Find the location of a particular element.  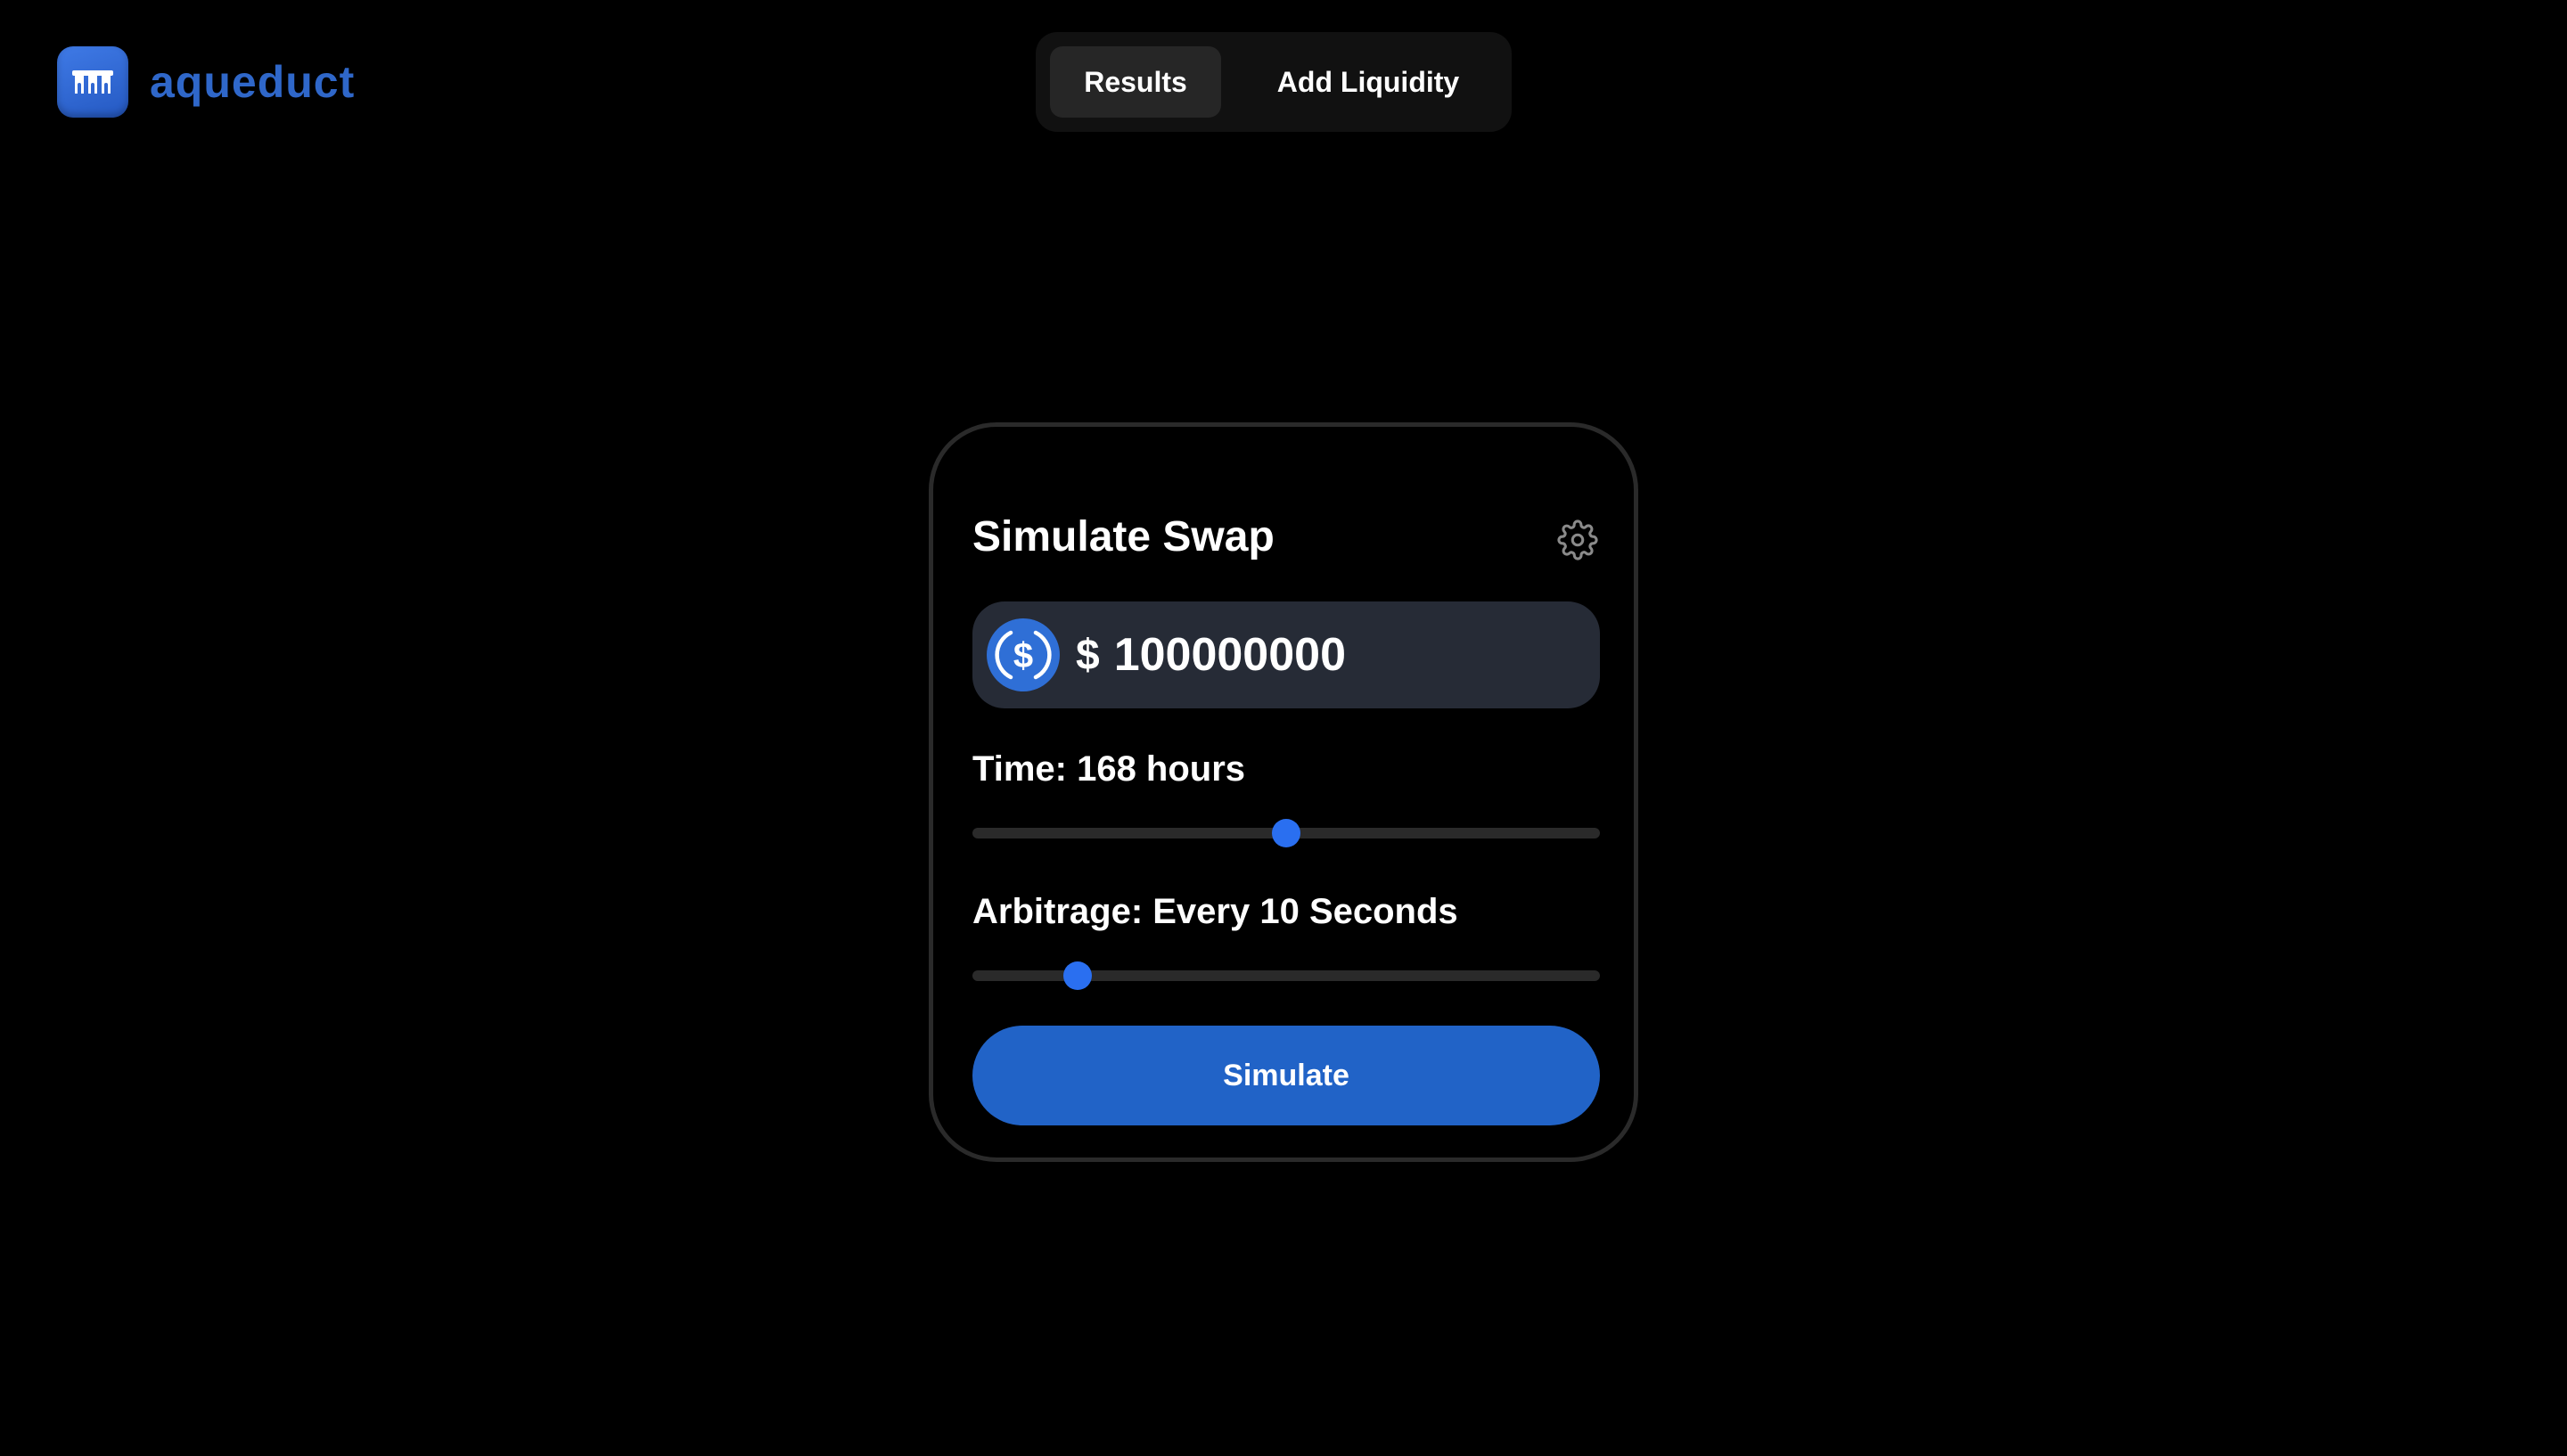

amount-field: $ $ is located at coordinates (1286, 654).